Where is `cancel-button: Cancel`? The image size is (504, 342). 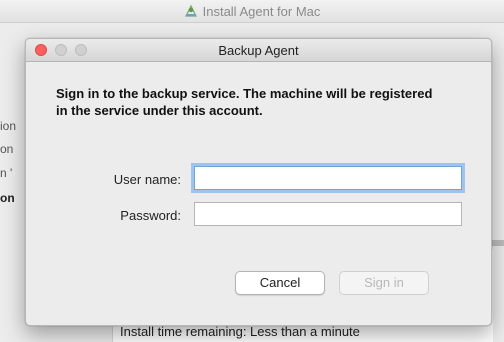 cancel-button: Cancel is located at coordinates (280, 283).